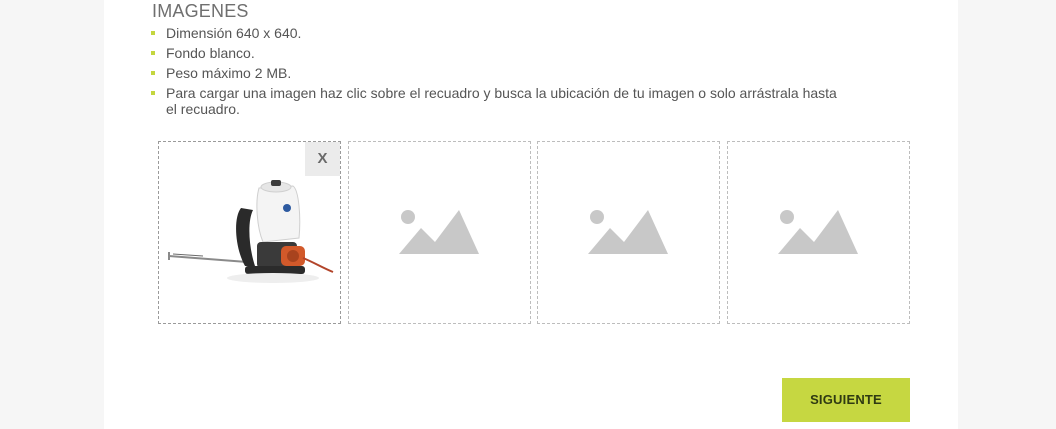 The width and height of the screenshot is (1056, 429). What do you see at coordinates (322, 159) in the screenshot?
I see `remove-image-button: X` at bounding box center [322, 159].